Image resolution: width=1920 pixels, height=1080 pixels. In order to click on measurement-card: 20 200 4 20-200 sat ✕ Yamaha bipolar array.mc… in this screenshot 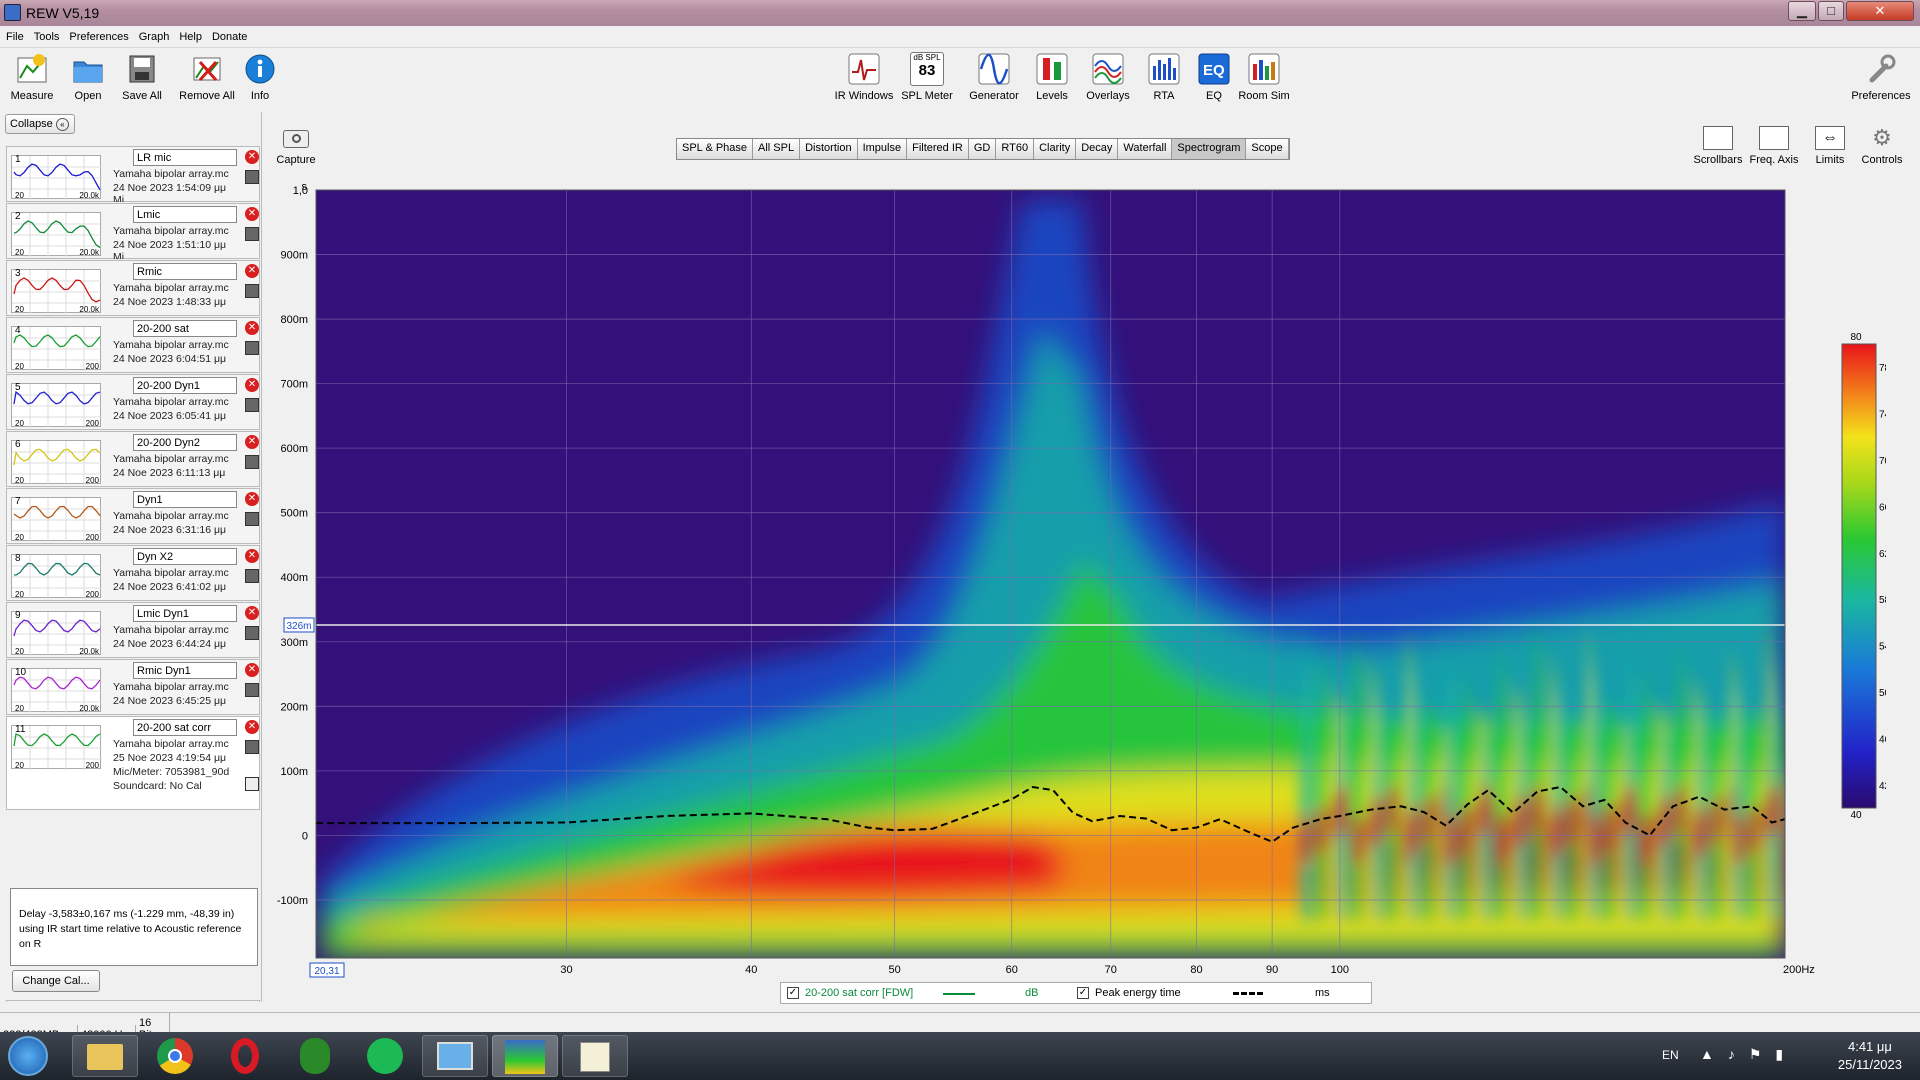, I will do `click(133, 345)`.